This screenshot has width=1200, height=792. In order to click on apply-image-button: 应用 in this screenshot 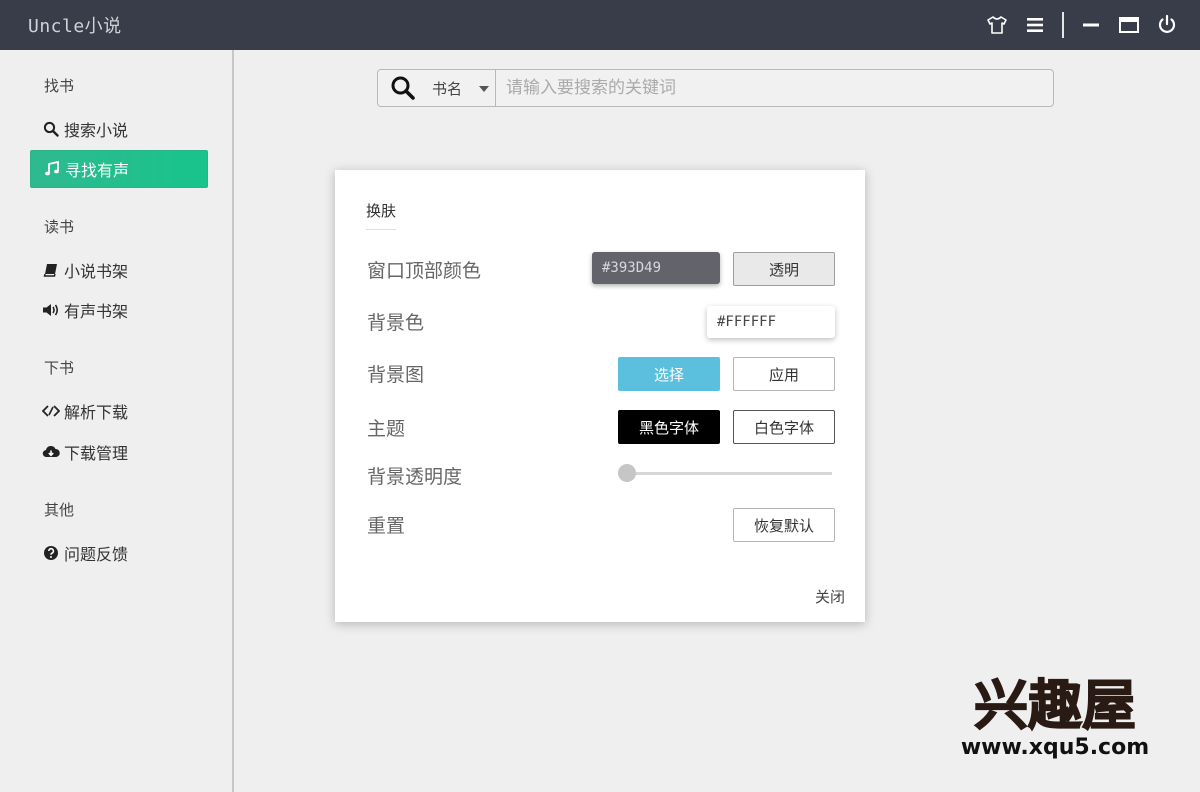, I will do `click(784, 374)`.